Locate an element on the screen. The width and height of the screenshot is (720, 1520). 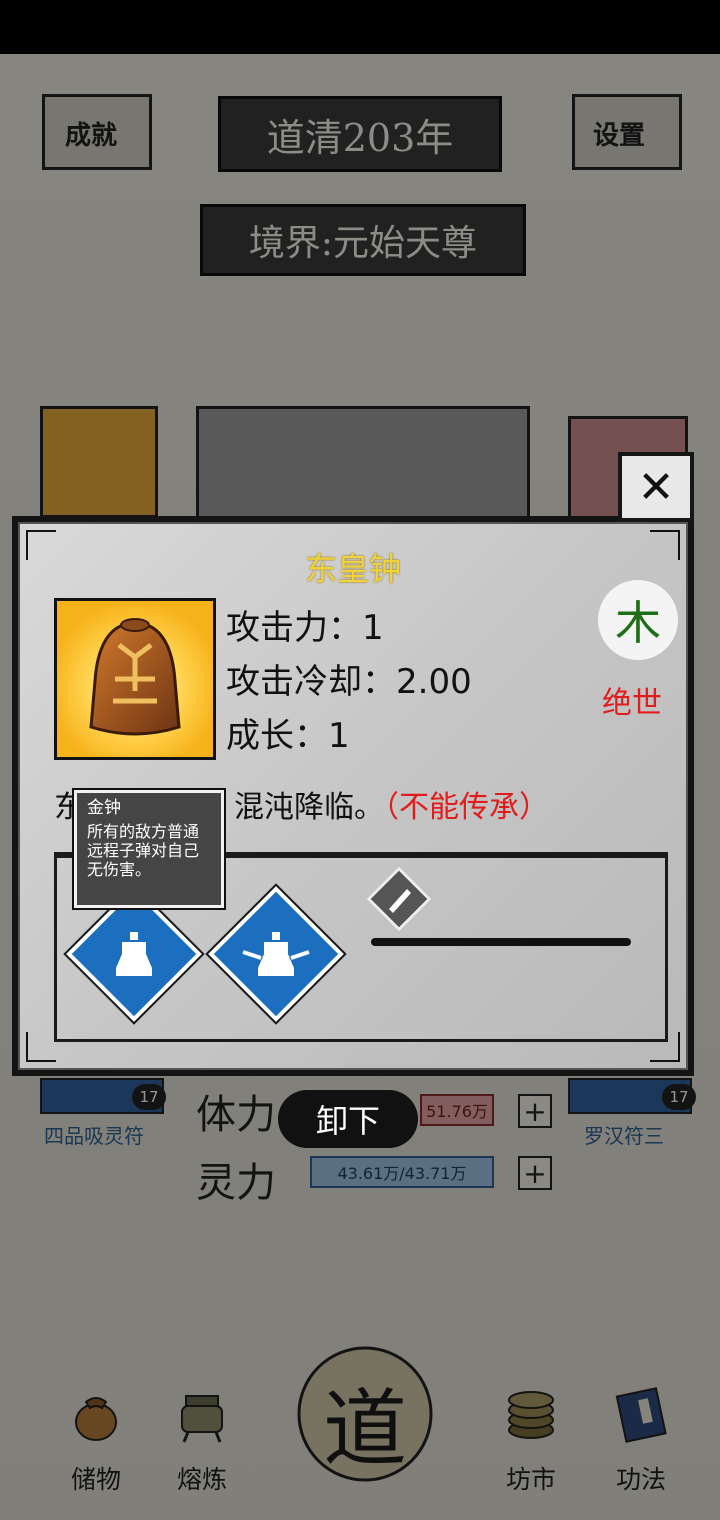
skill-tooltip: 金钟 所有的敌方普通远程子弹对自己无伤害。 is located at coordinates (149, 849).